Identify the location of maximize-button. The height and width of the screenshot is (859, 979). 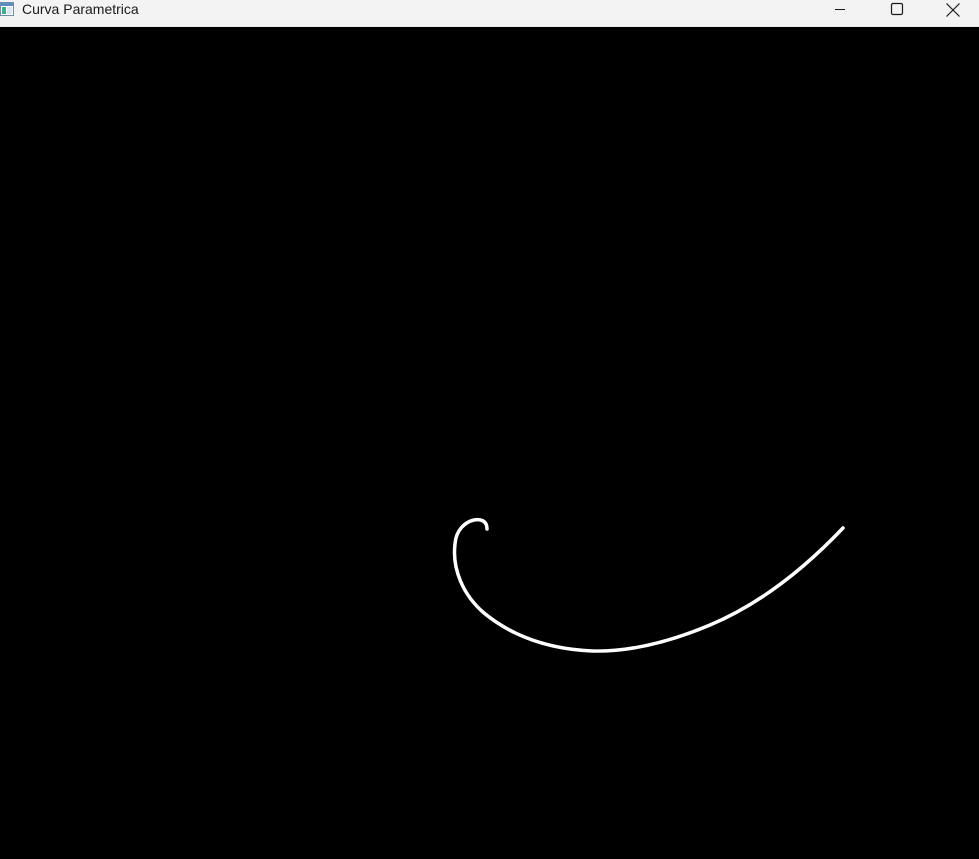
(897, 13).